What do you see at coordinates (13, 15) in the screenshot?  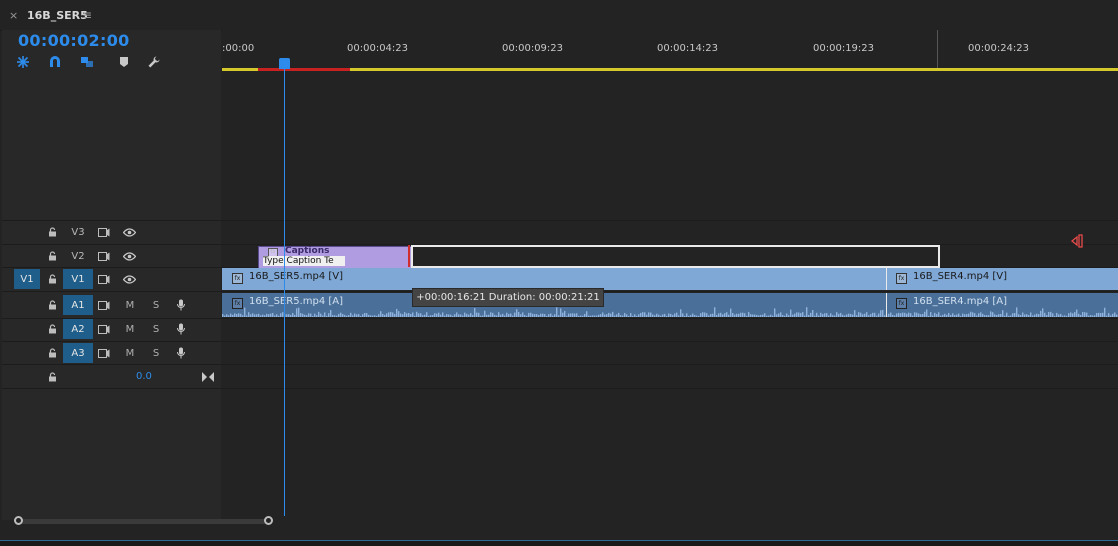 I see `close-icon: ×` at bounding box center [13, 15].